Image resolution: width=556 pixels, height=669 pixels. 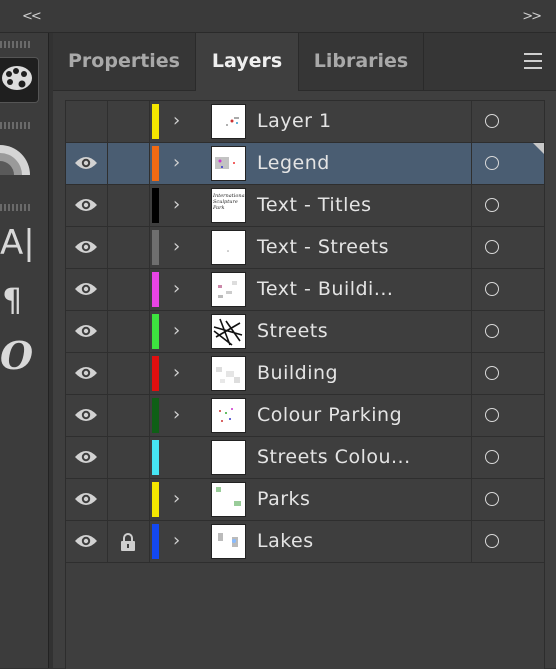 What do you see at coordinates (278, 16) in the screenshot?
I see `panel-collapse-bar: << >>` at bounding box center [278, 16].